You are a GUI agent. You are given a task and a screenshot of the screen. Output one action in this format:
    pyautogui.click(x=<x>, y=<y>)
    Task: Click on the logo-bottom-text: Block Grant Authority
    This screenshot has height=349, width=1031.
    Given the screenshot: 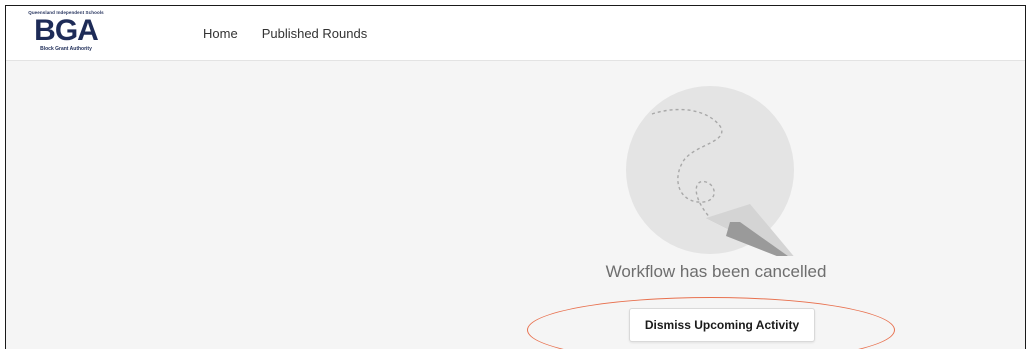 What is the action you would take?
    pyautogui.click(x=66, y=49)
    